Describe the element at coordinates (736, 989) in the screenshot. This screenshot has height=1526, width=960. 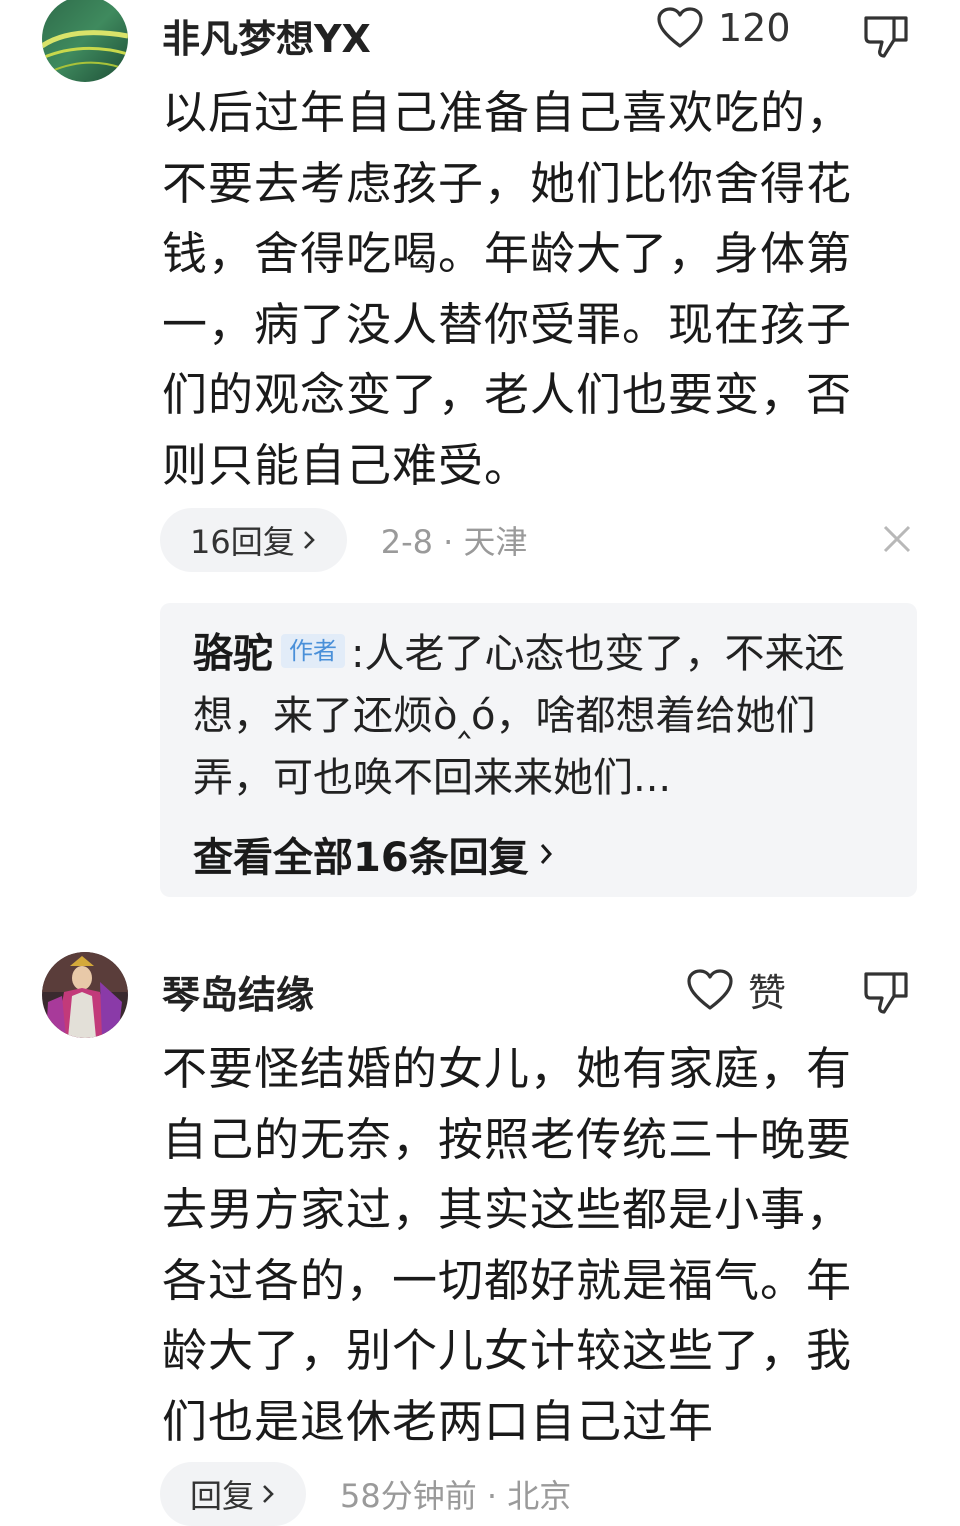
I see `like-button: 赞` at that location.